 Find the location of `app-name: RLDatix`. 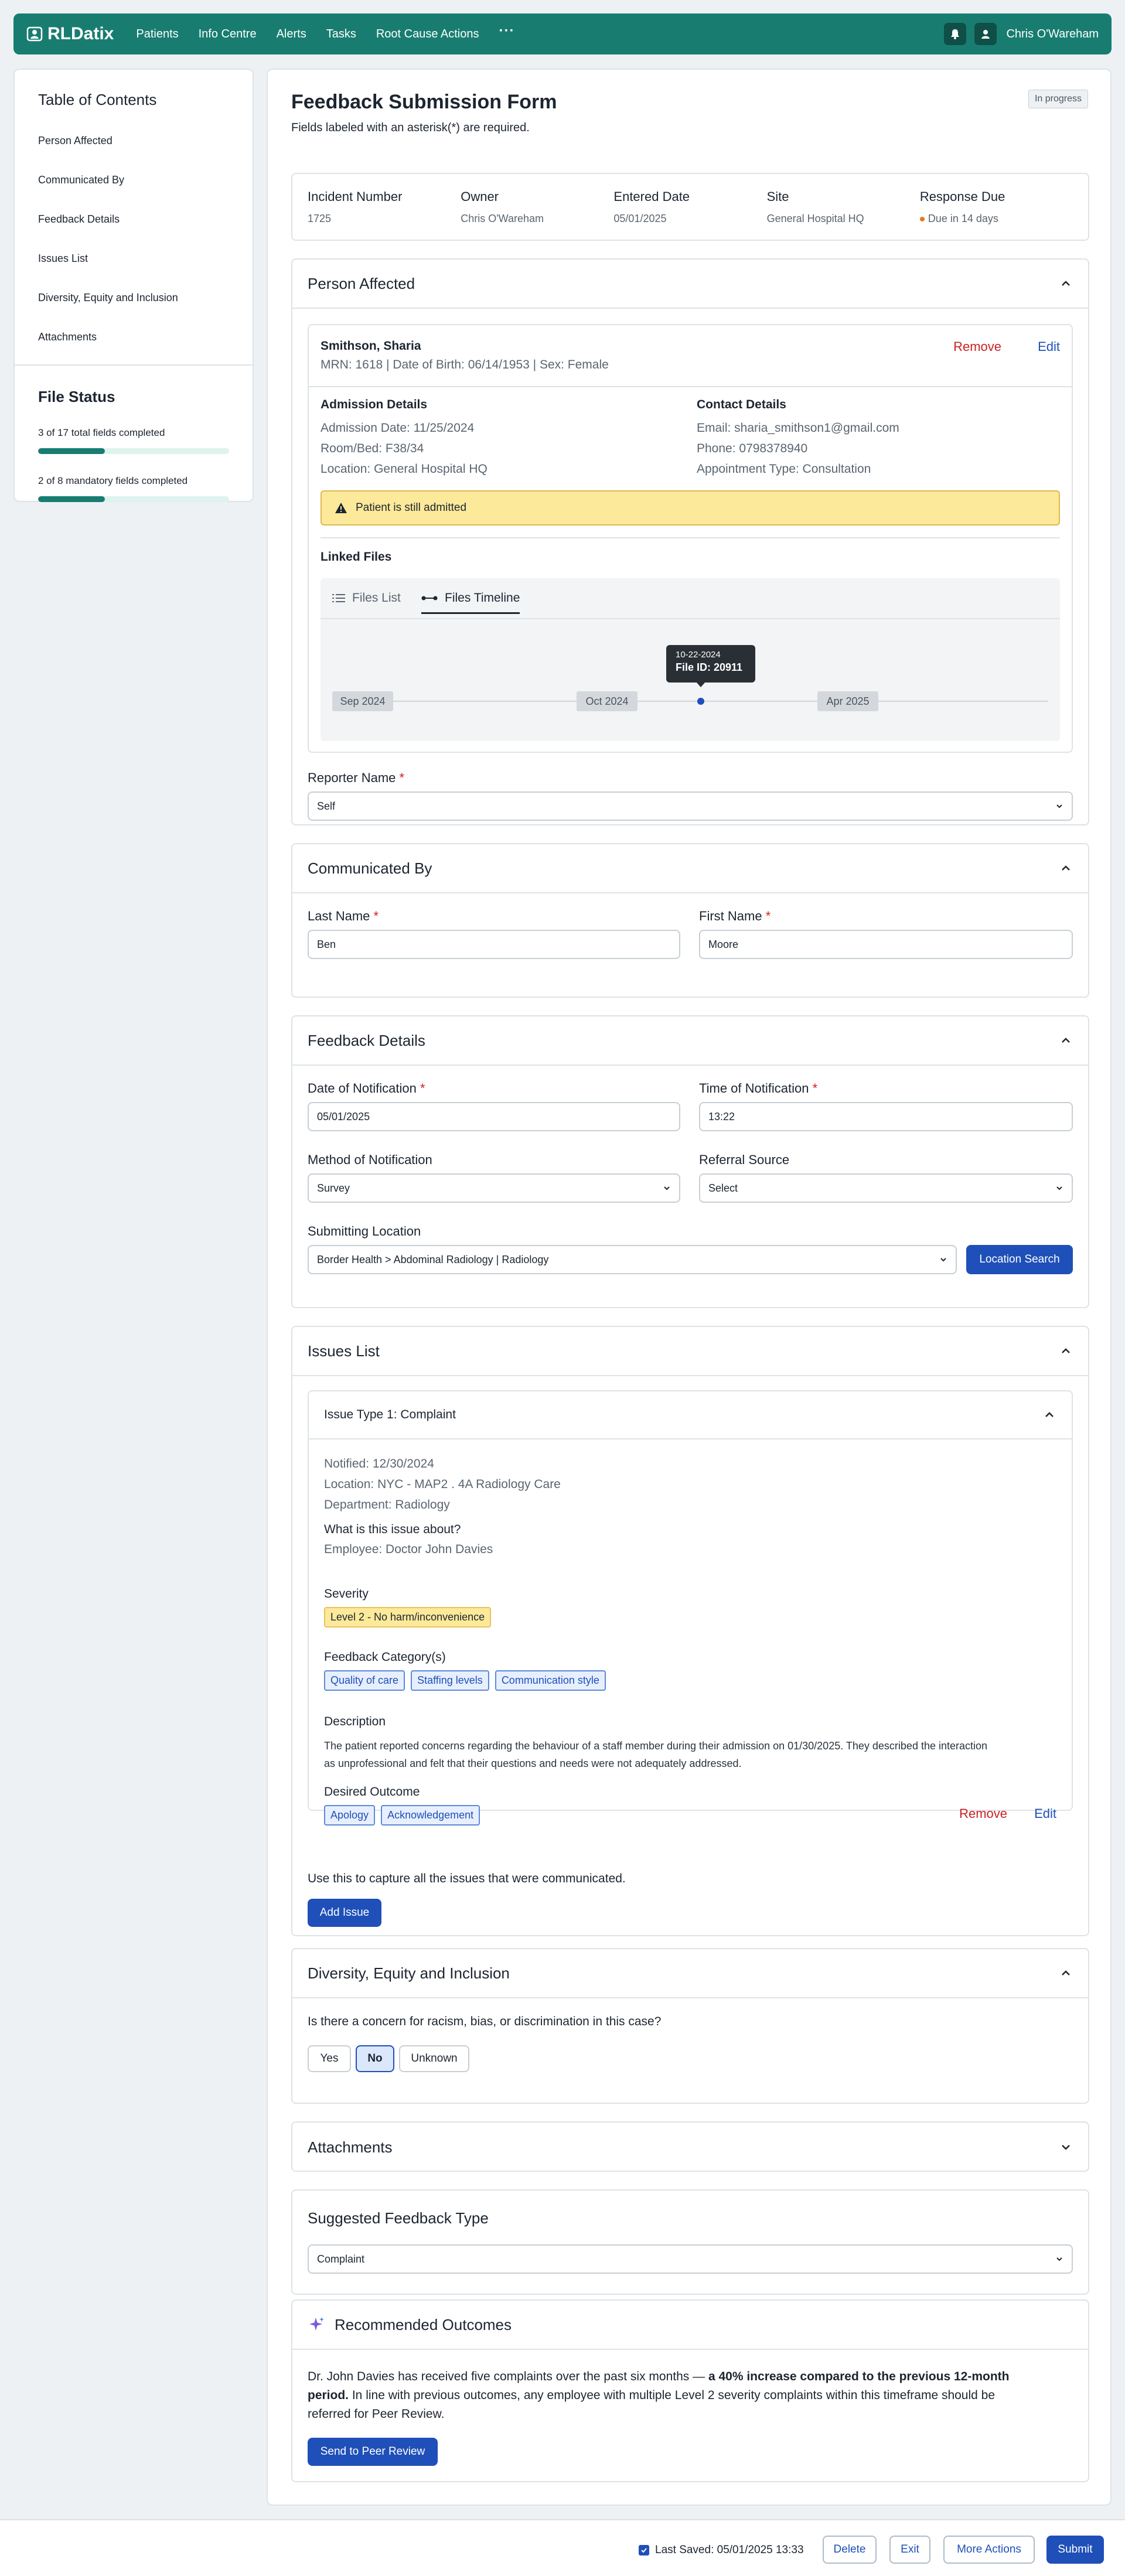

app-name: RLDatix is located at coordinates (81, 33).